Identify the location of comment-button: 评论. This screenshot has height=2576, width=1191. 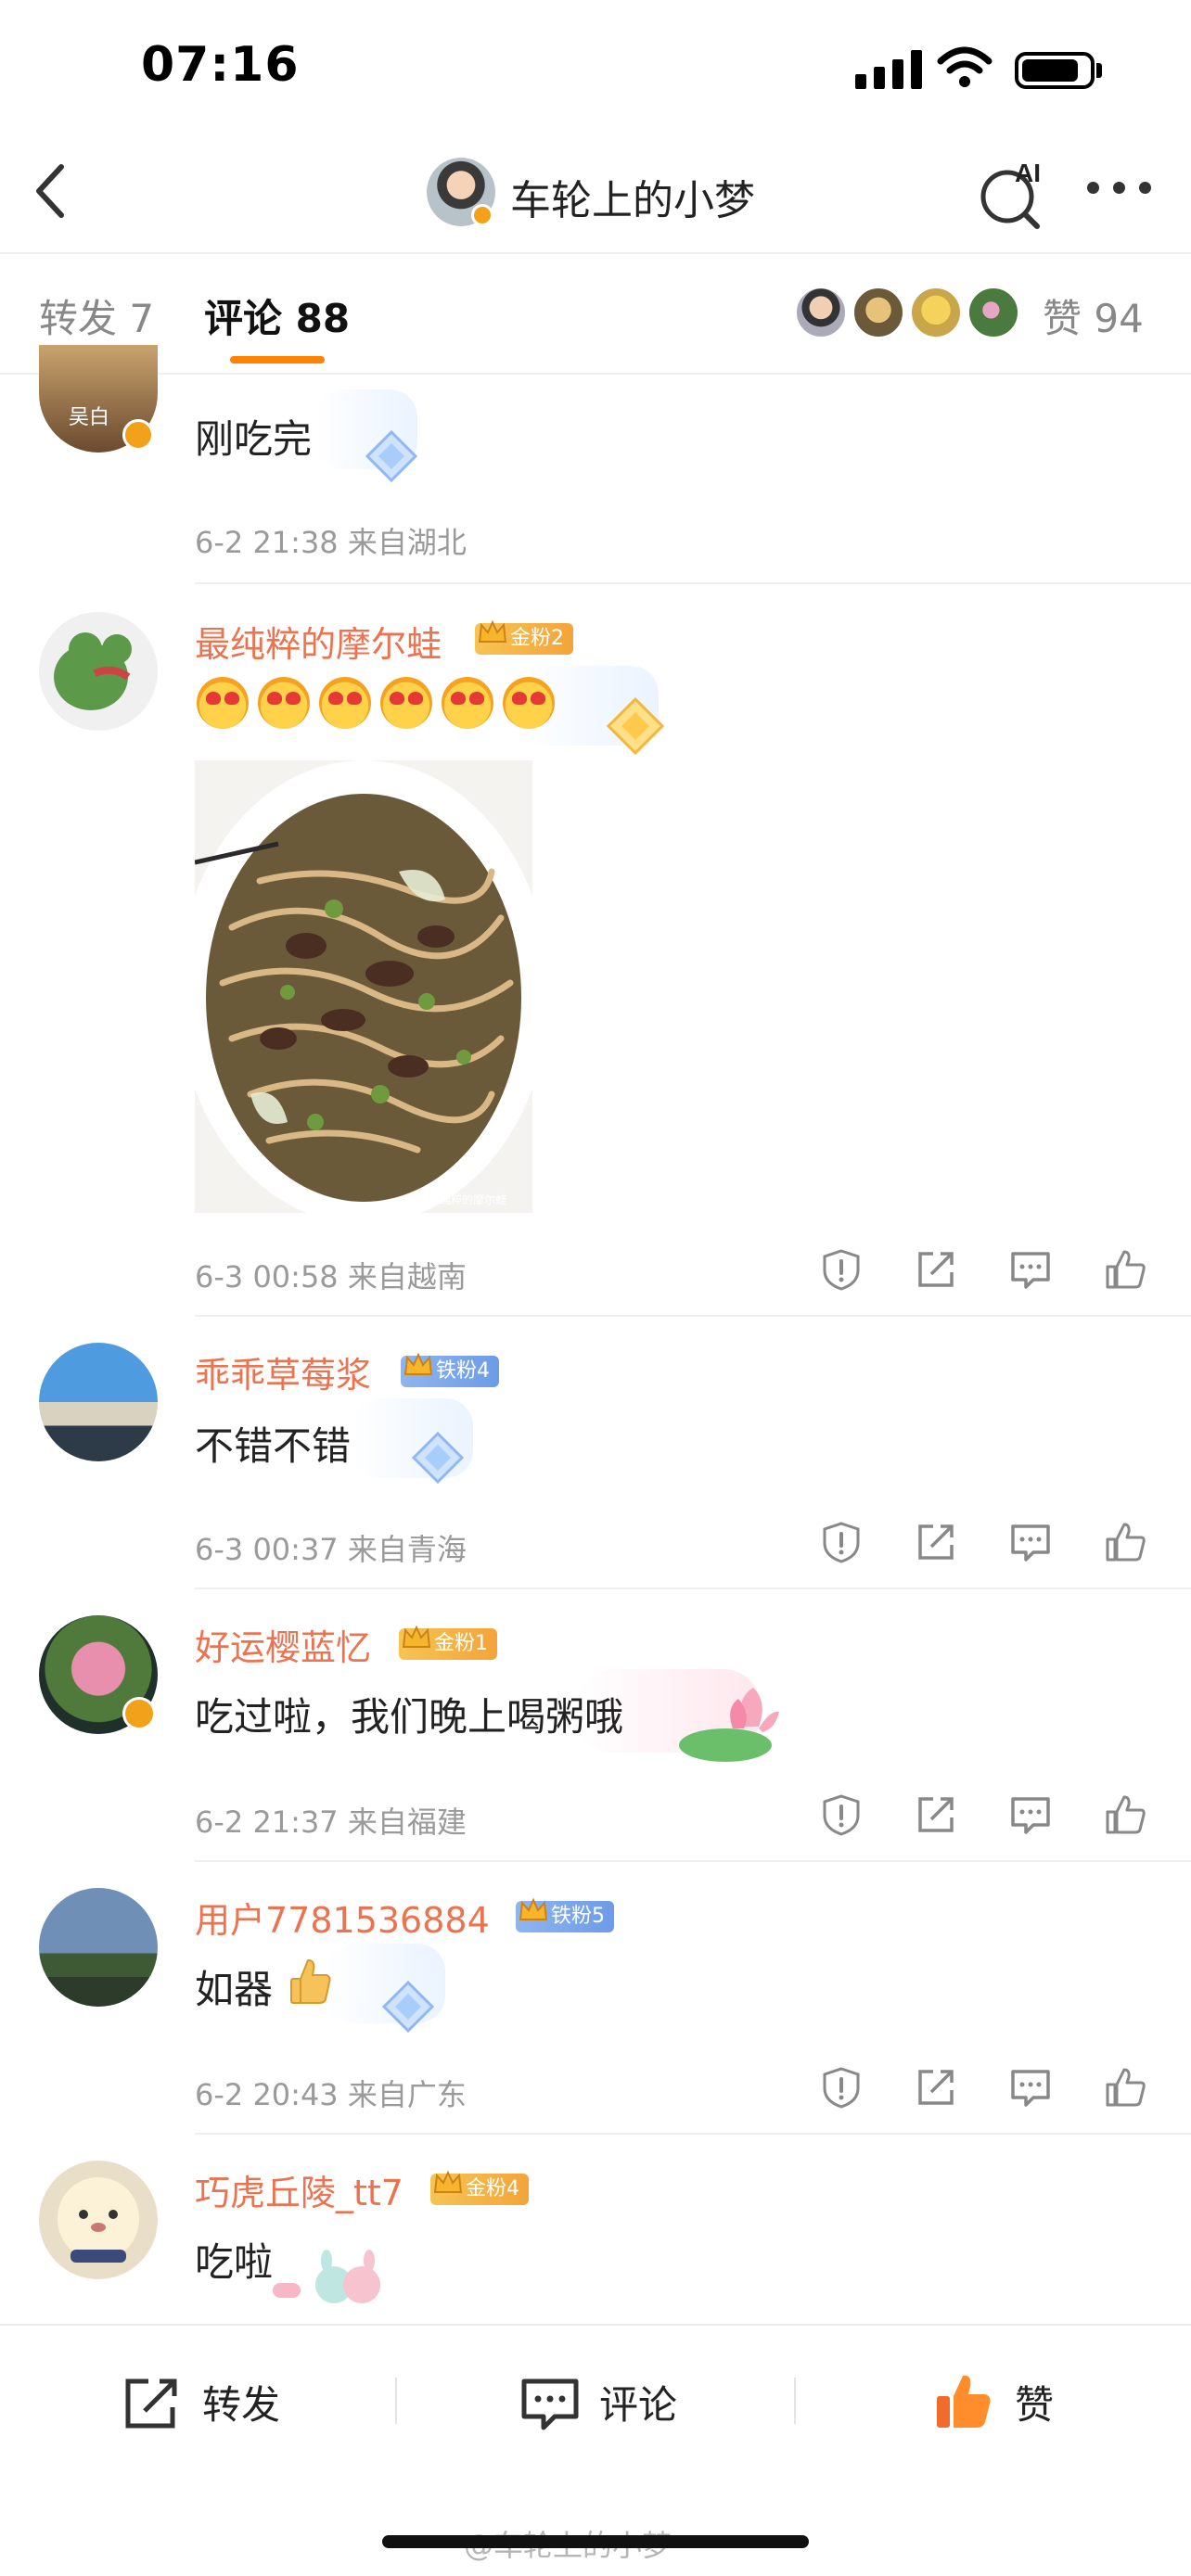
(638, 2402).